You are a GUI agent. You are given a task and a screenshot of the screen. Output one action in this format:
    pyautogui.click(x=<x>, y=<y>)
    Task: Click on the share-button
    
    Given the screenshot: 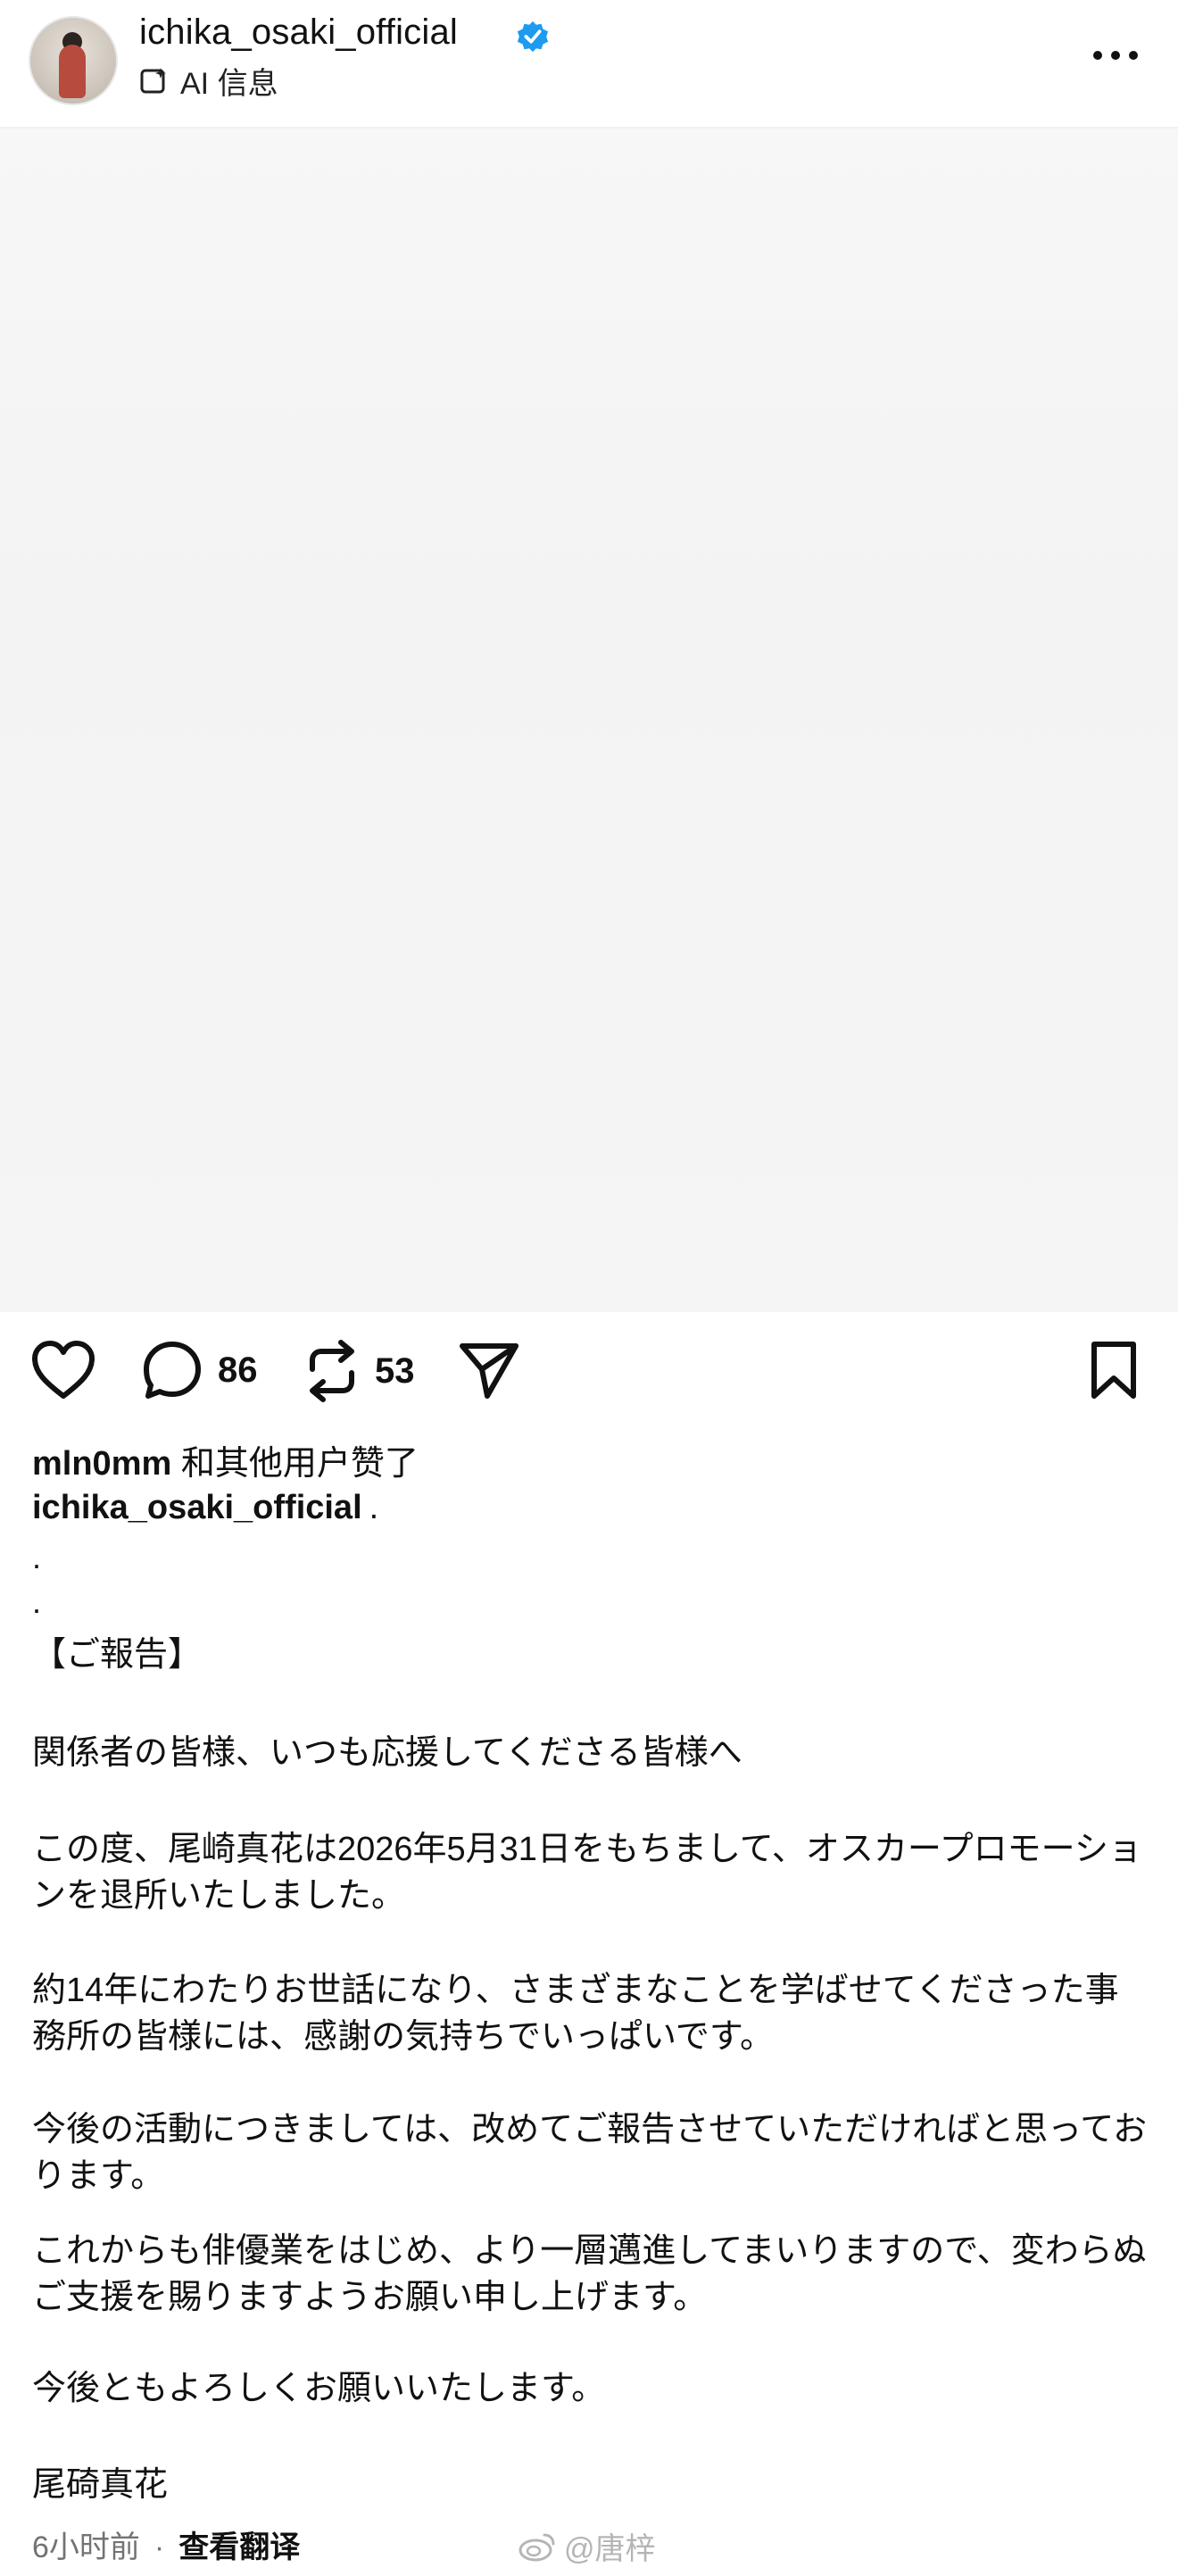 What is the action you would take?
    pyautogui.click(x=489, y=1370)
    